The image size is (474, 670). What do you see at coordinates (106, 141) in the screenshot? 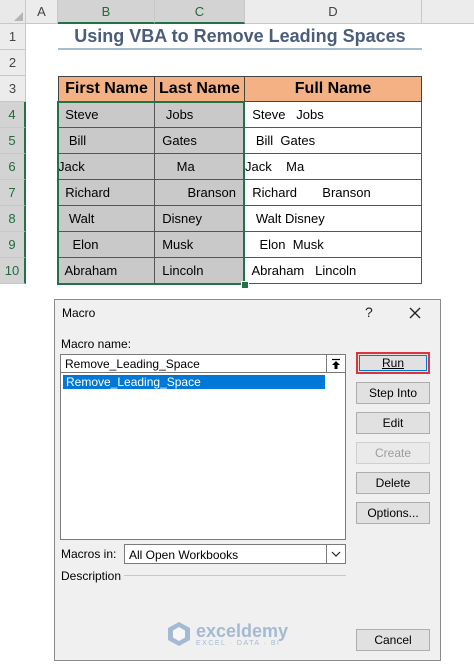
I see `cell-first-name: Bill` at bounding box center [106, 141].